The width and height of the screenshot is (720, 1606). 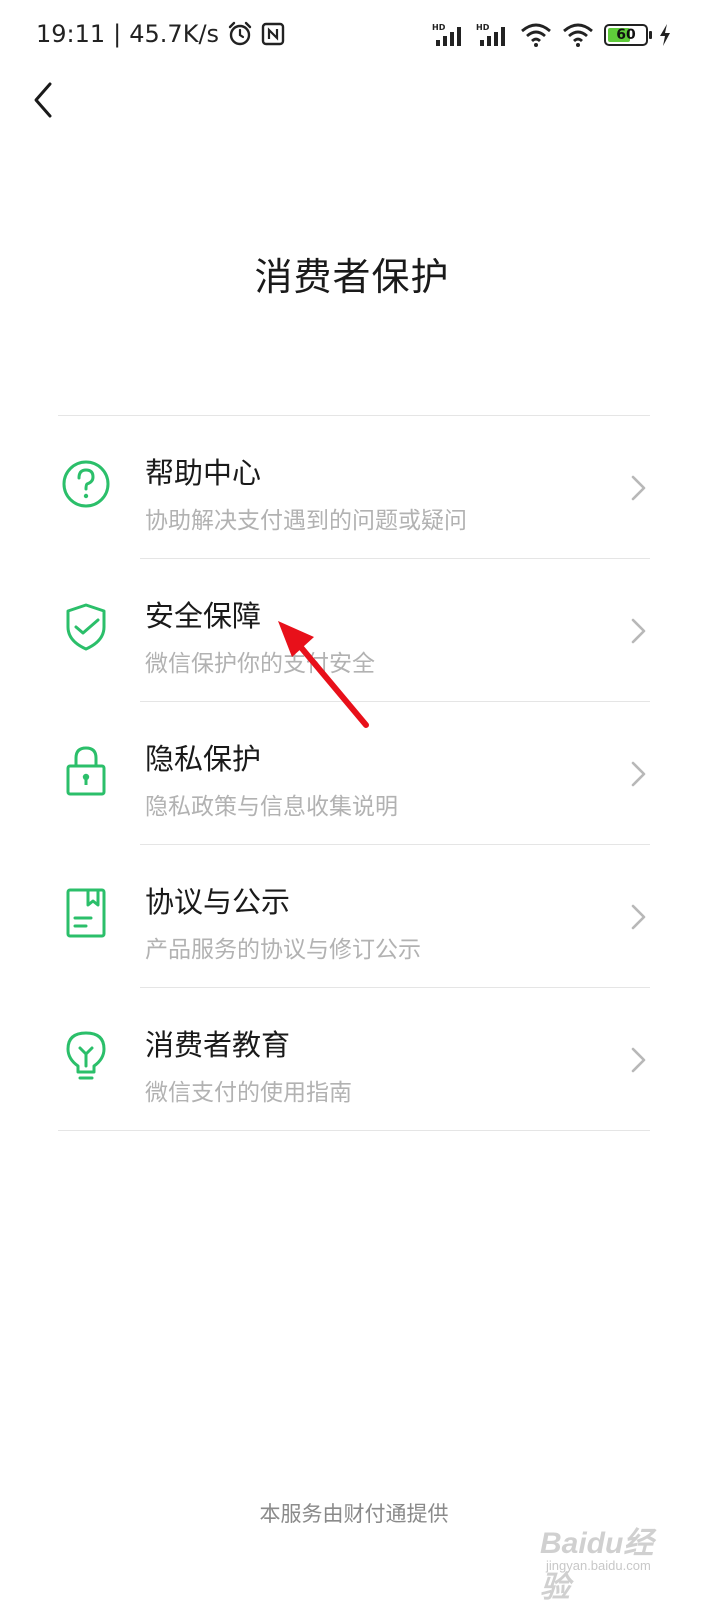 I want to click on status-right: HD HD 60, so click(x=552, y=35).